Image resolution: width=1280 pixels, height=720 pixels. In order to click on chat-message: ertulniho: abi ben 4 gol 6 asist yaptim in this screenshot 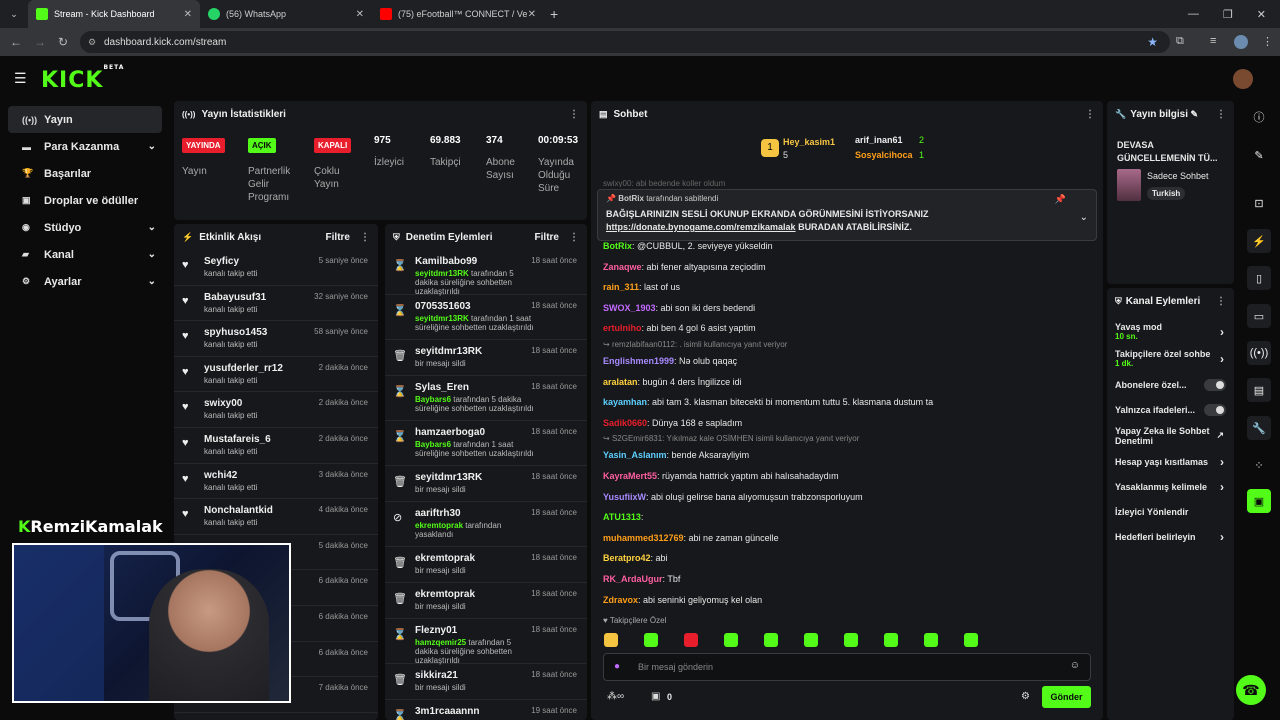, I will do `click(841, 328)`.